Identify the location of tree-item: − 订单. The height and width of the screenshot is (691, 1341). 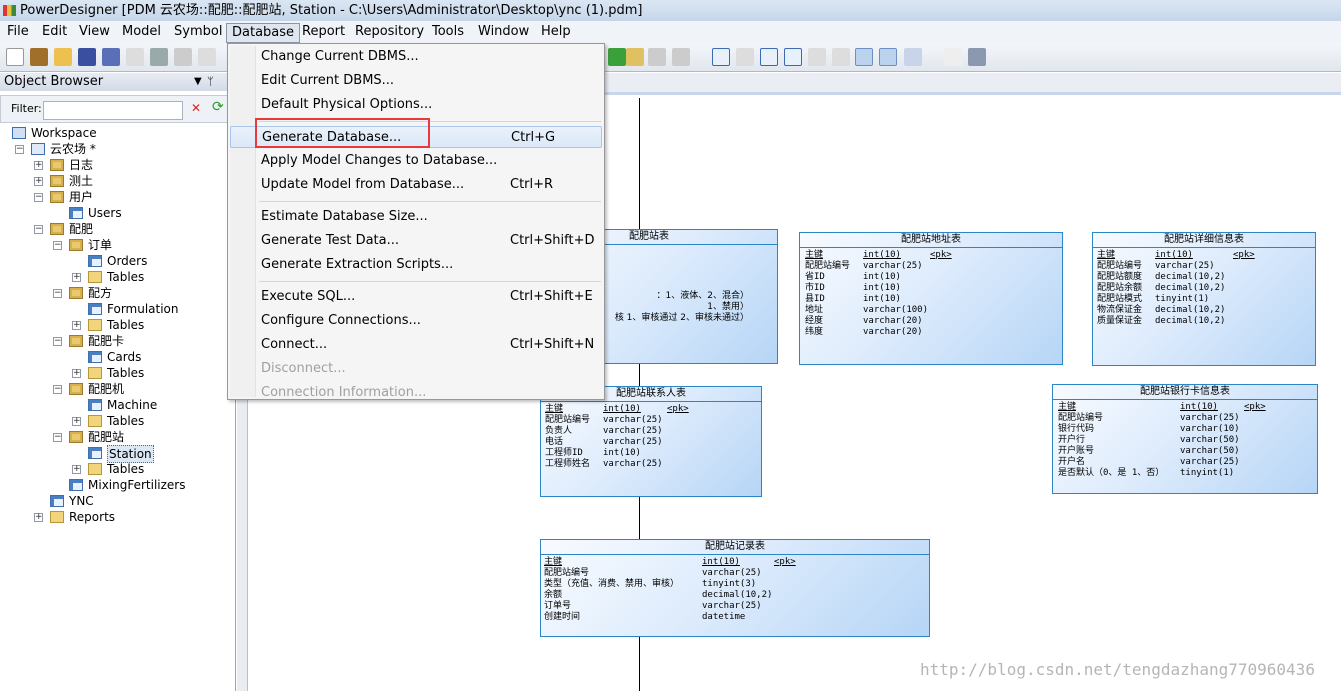
(118, 245).